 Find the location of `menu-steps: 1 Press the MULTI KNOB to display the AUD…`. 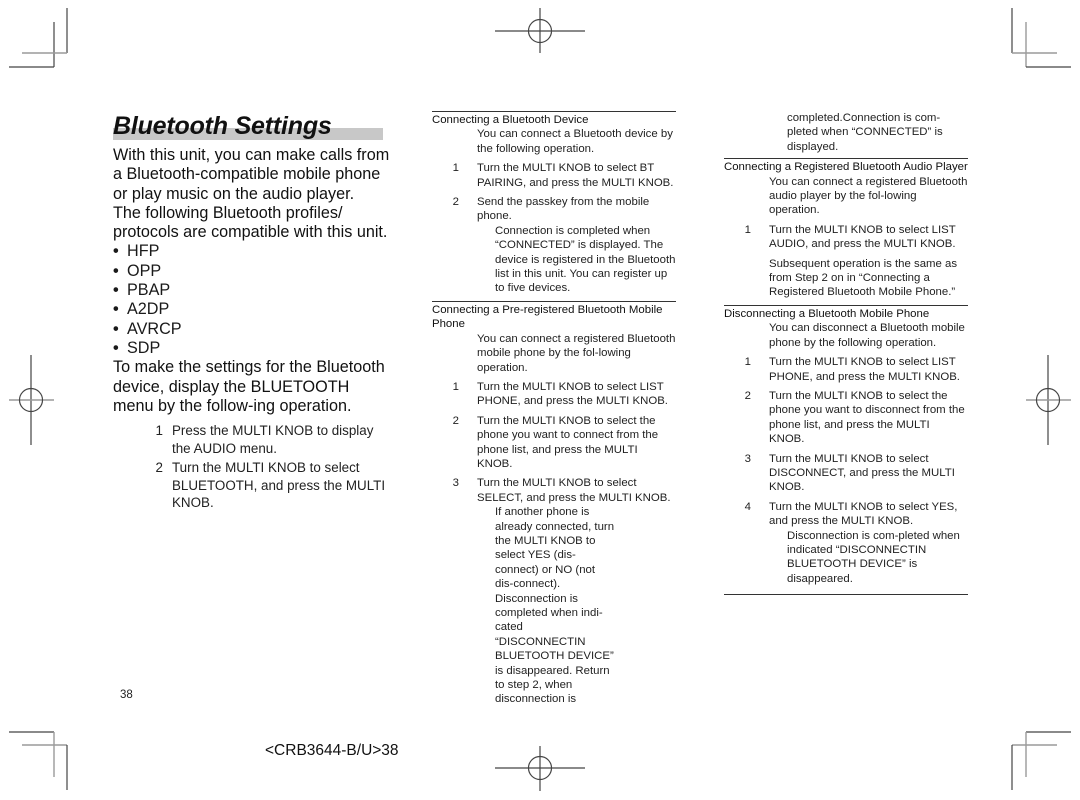

menu-steps: 1 Press the MULTI KNOB to display the AUD… is located at coordinates (253, 467).